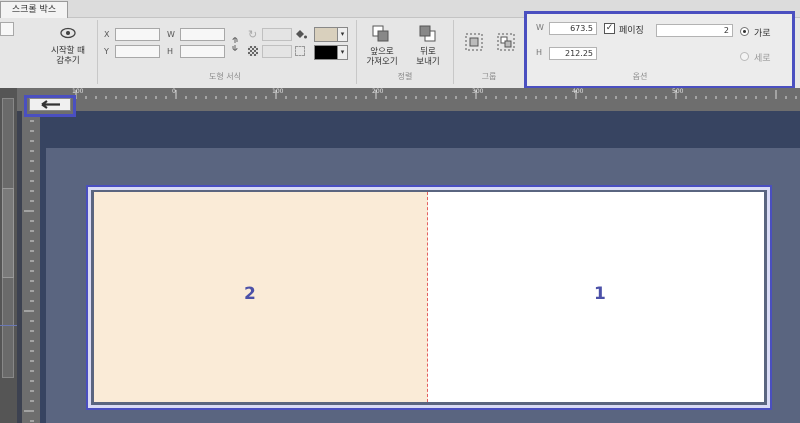 Image resolution: width=800 pixels, height=423 pixels. What do you see at coordinates (400, 99) in the screenshot?
I see `horizontal-ruler: 0 100 200 300 400 500 100` at bounding box center [400, 99].